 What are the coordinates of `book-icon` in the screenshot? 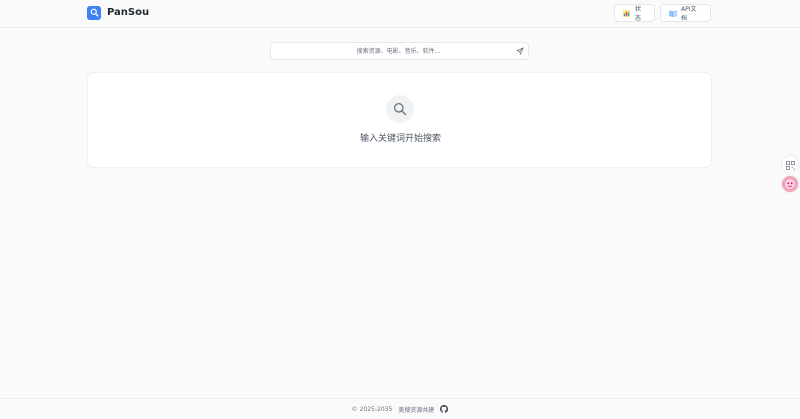 It's located at (673, 13).